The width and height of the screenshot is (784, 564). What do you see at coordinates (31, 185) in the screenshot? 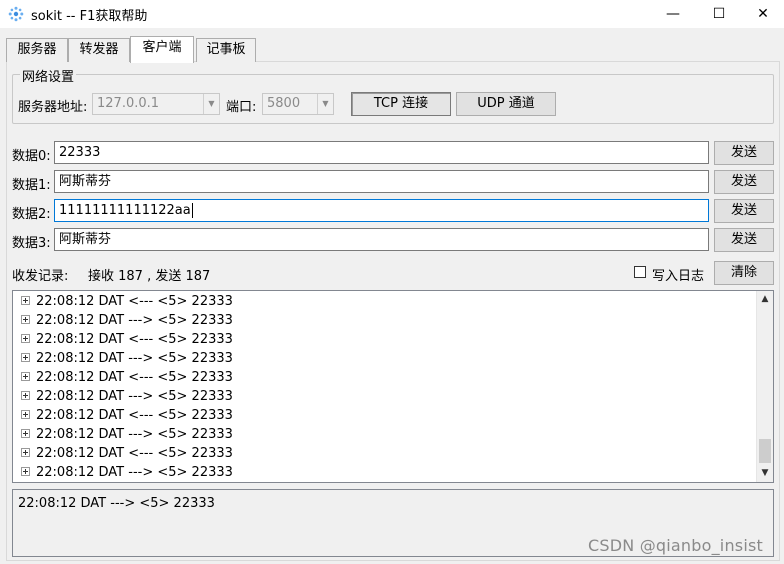
I see `data1-label: 数据1:` at bounding box center [31, 185].